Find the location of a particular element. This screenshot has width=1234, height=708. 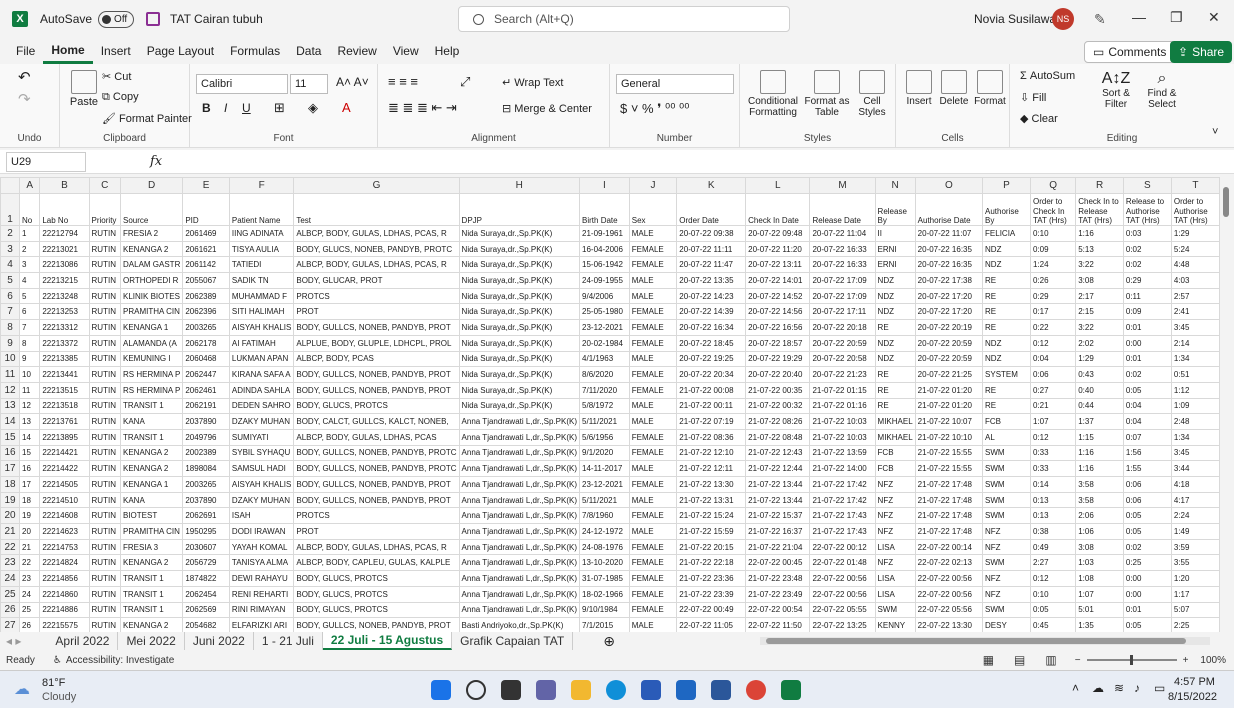

cell: 21-07-22 23:36 is located at coordinates (711, 578).